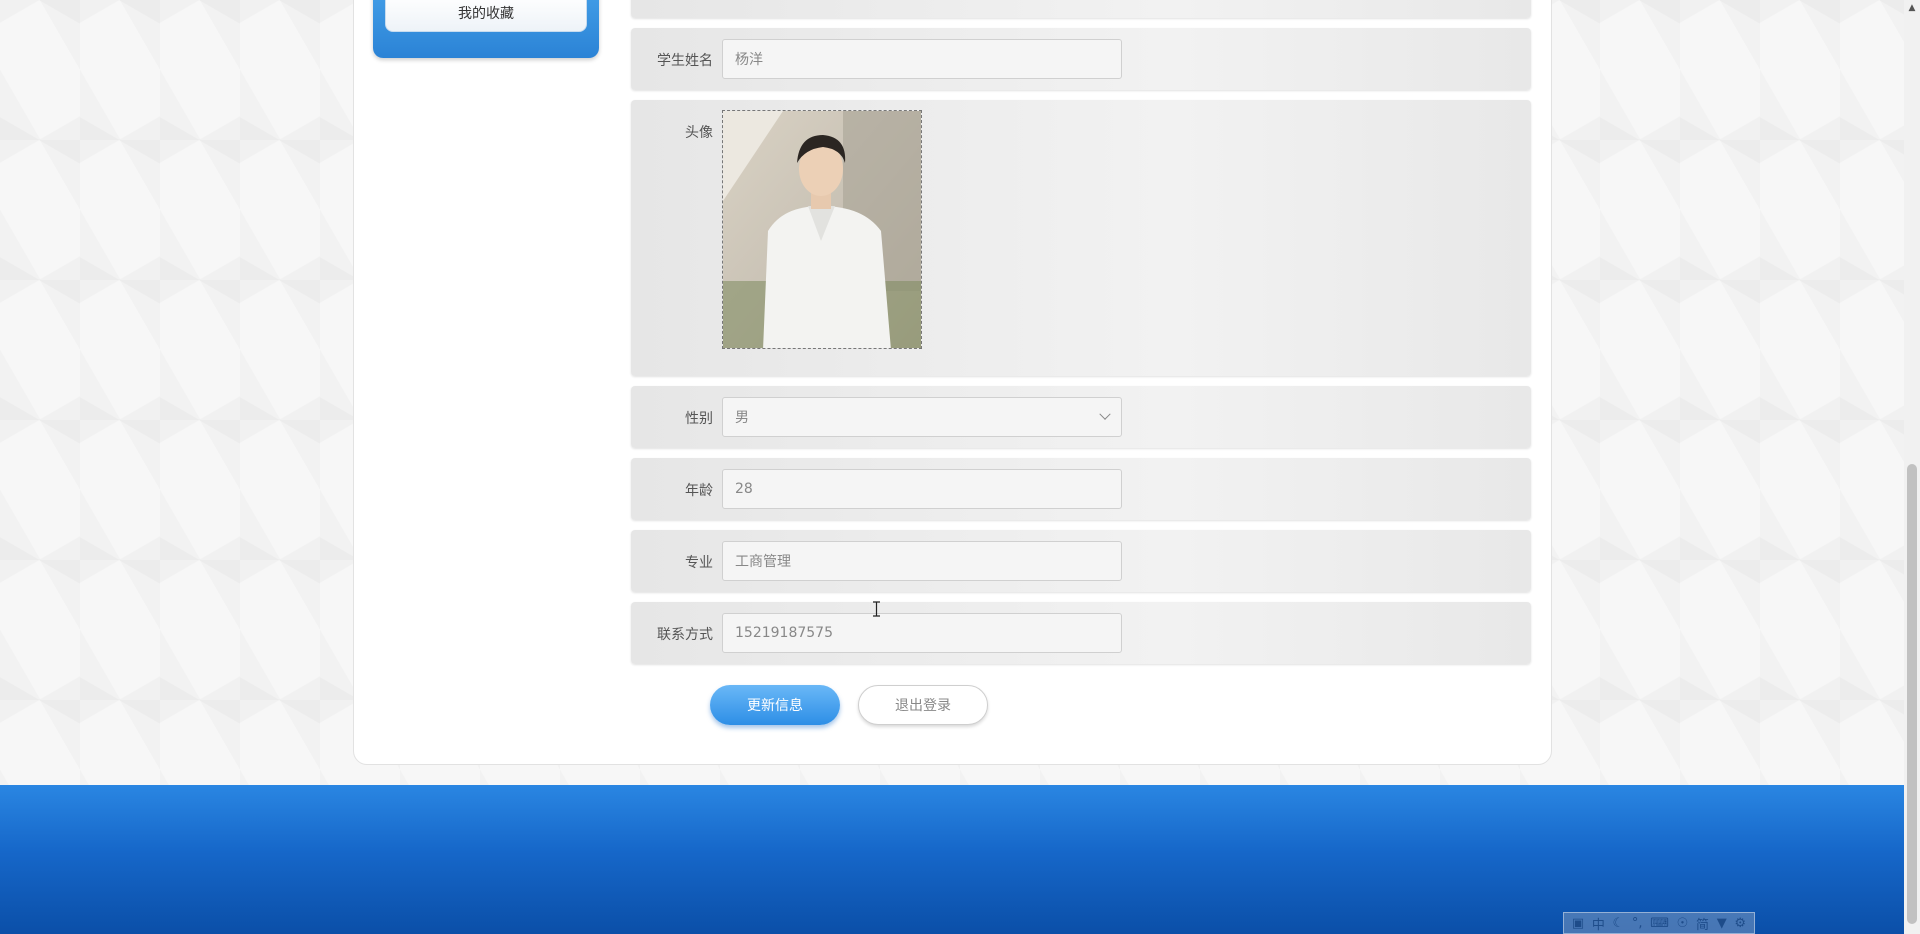 The height and width of the screenshot is (934, 1920). What do you see at coordinates (699, 491) in the screenshot?
I see `age-label: 年龄` at bounding box center [699, 491].